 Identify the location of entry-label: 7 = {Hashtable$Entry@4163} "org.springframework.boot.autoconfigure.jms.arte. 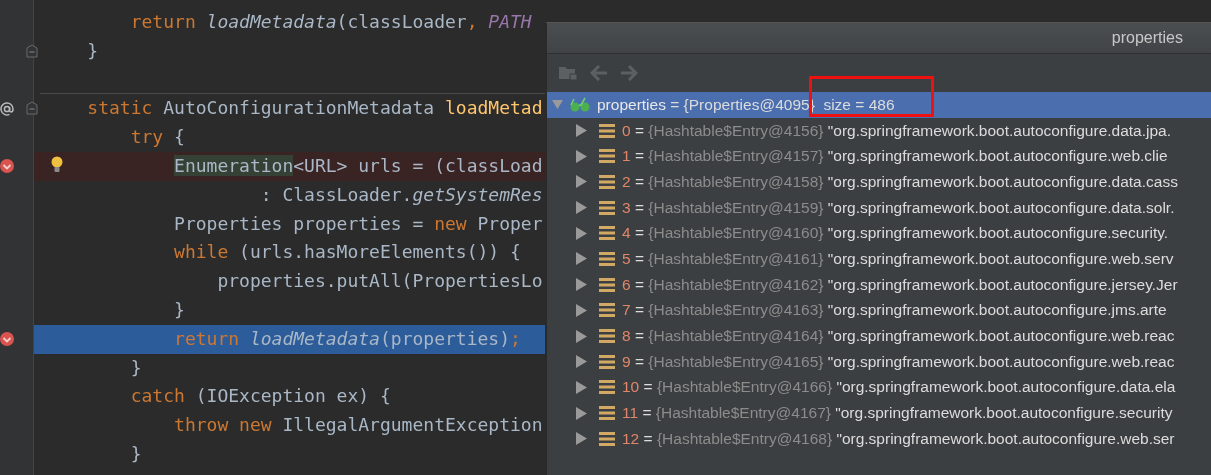
(894, 310).